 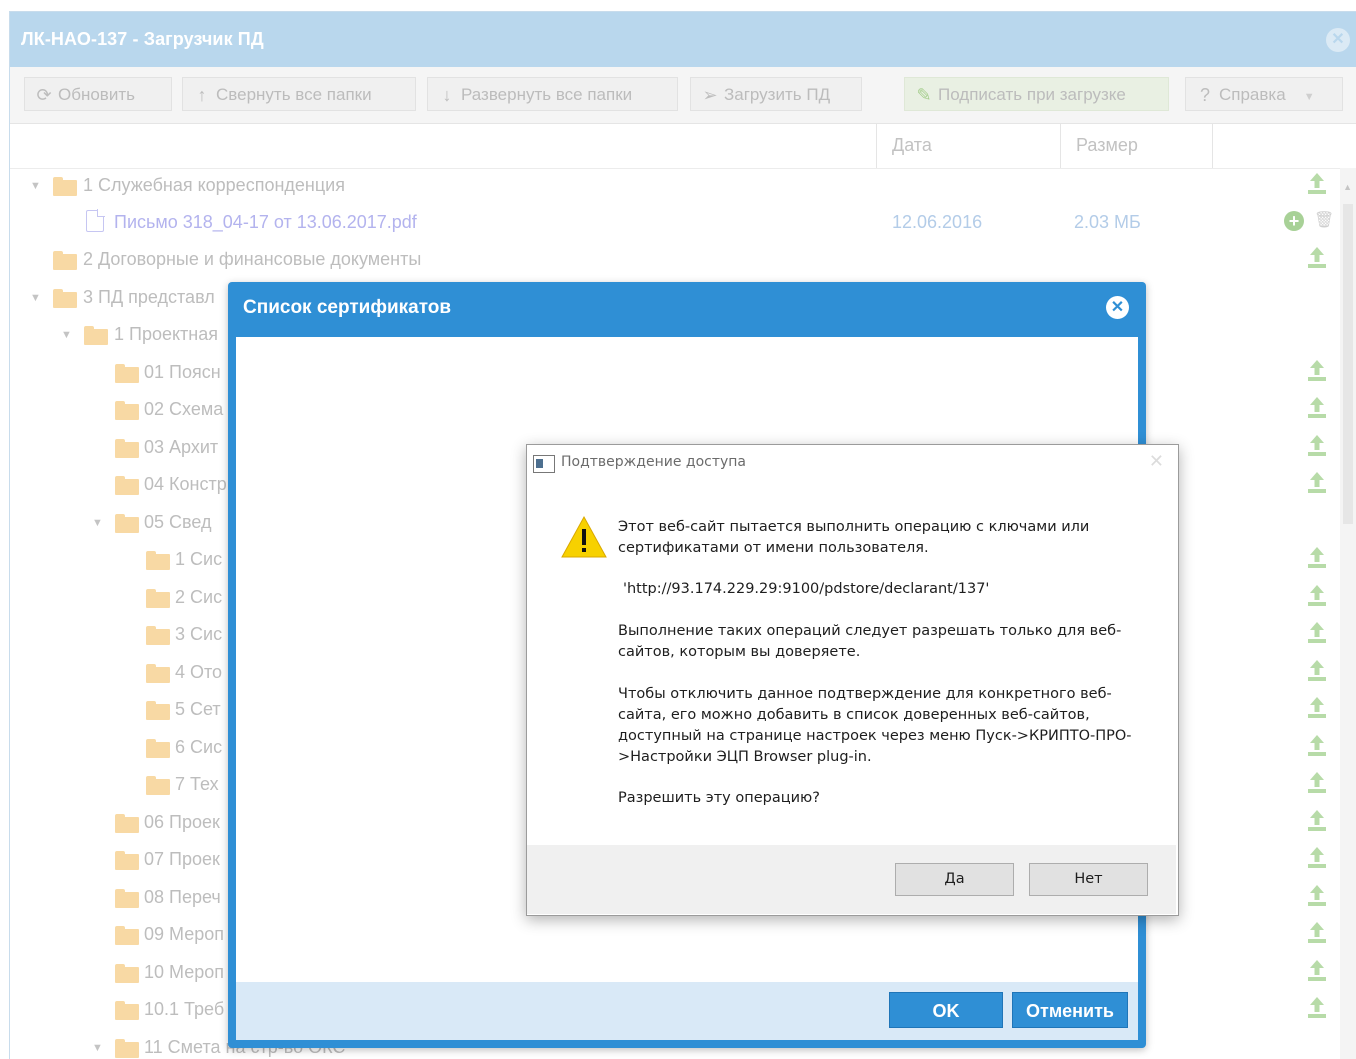 I want to click on expand-all-label: Развернуть все папки, so click(x=547, y=94).